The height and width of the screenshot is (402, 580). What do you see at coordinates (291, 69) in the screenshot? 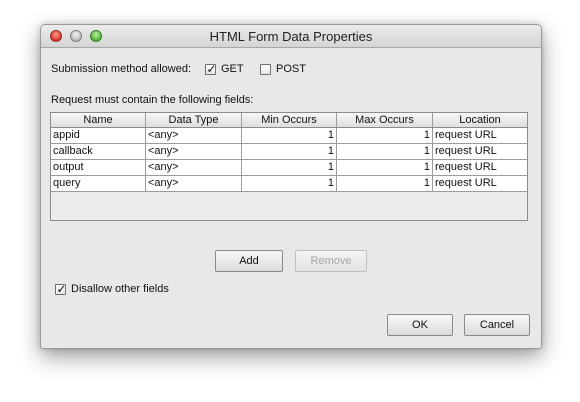
I see `post-label: POST` at bounding box center [291, 69].